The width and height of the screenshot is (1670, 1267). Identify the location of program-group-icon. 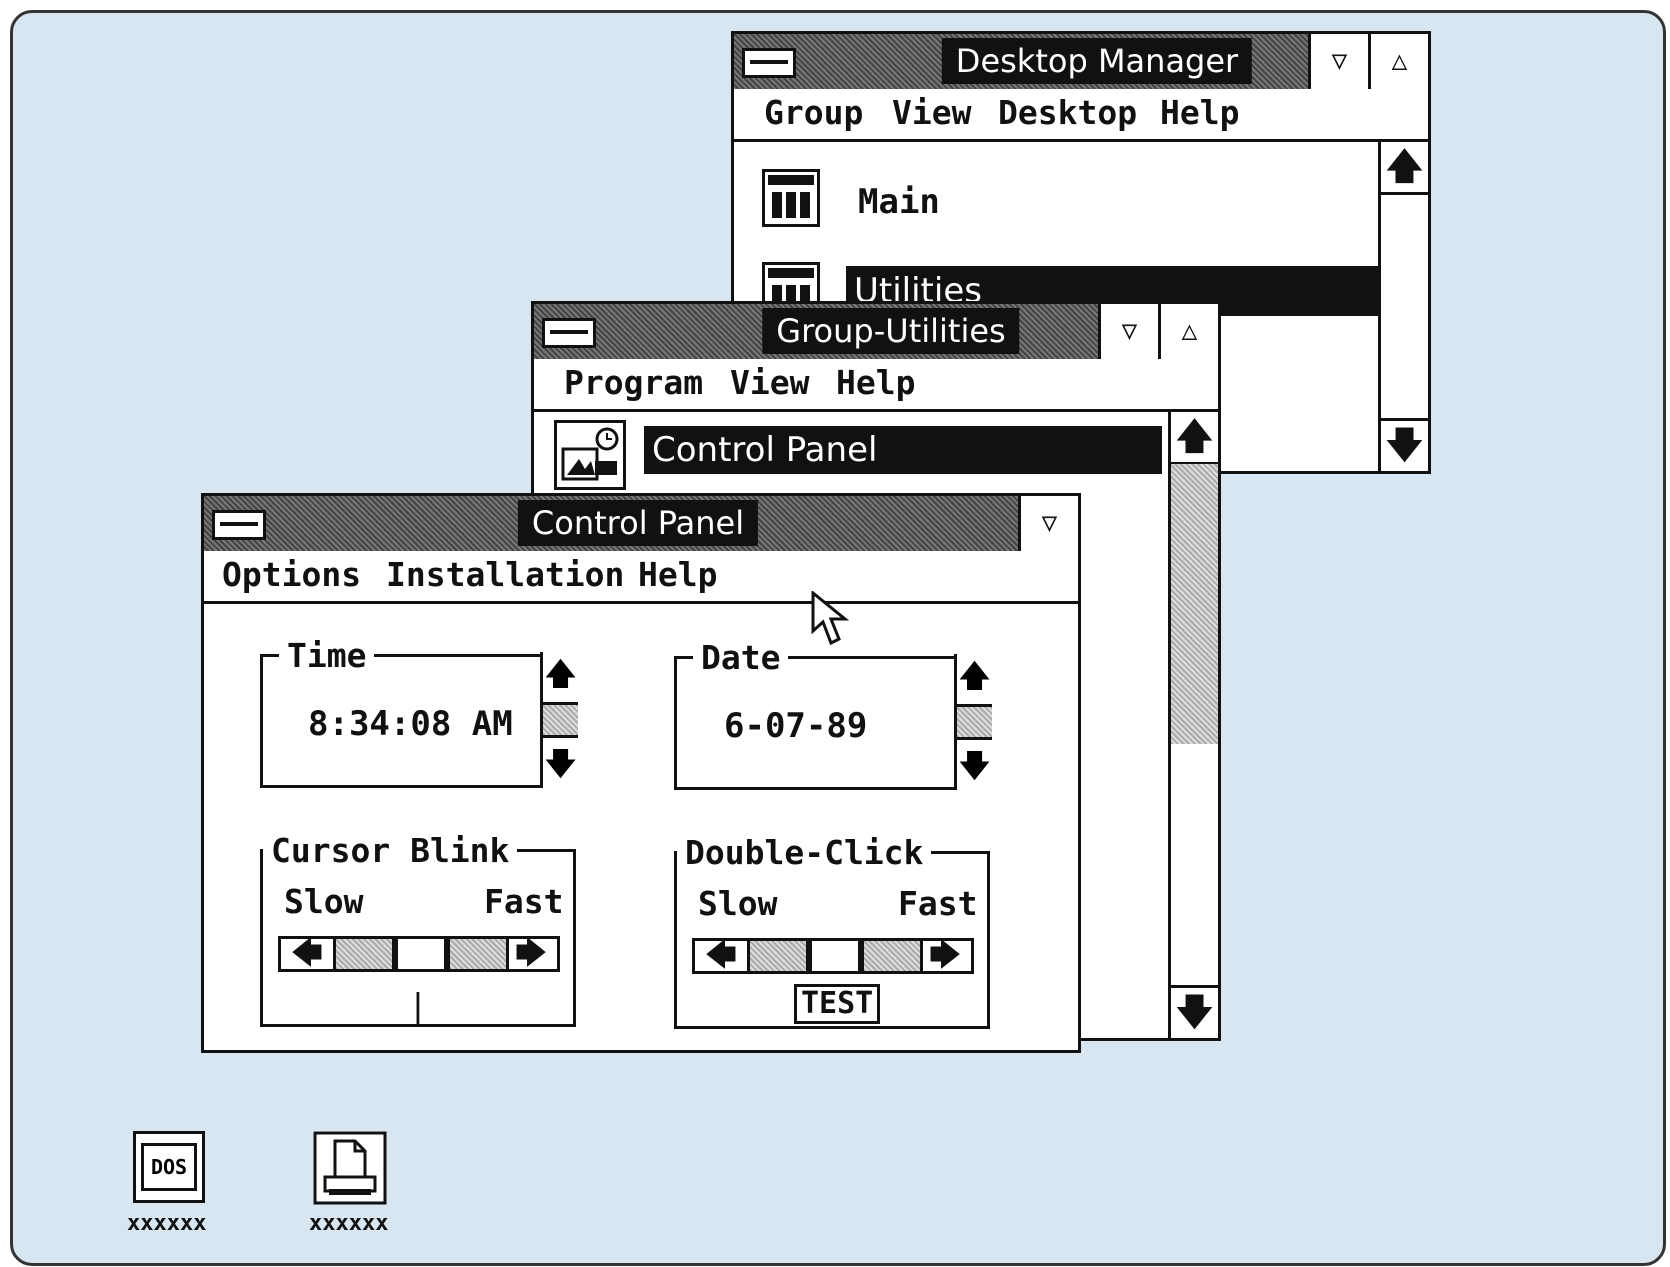
(791, 198).